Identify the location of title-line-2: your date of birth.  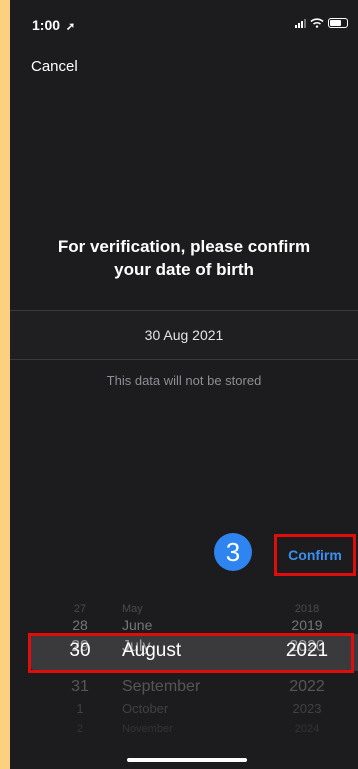
(184, 269).